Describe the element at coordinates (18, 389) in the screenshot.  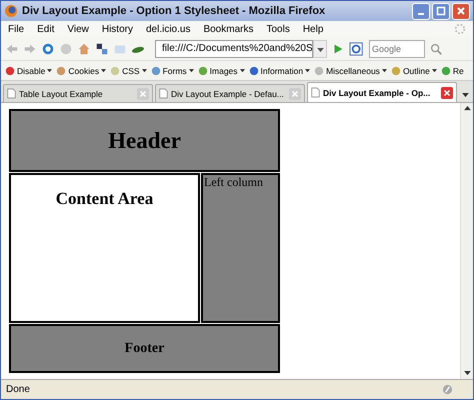
I see `status-text: Done` at that location.